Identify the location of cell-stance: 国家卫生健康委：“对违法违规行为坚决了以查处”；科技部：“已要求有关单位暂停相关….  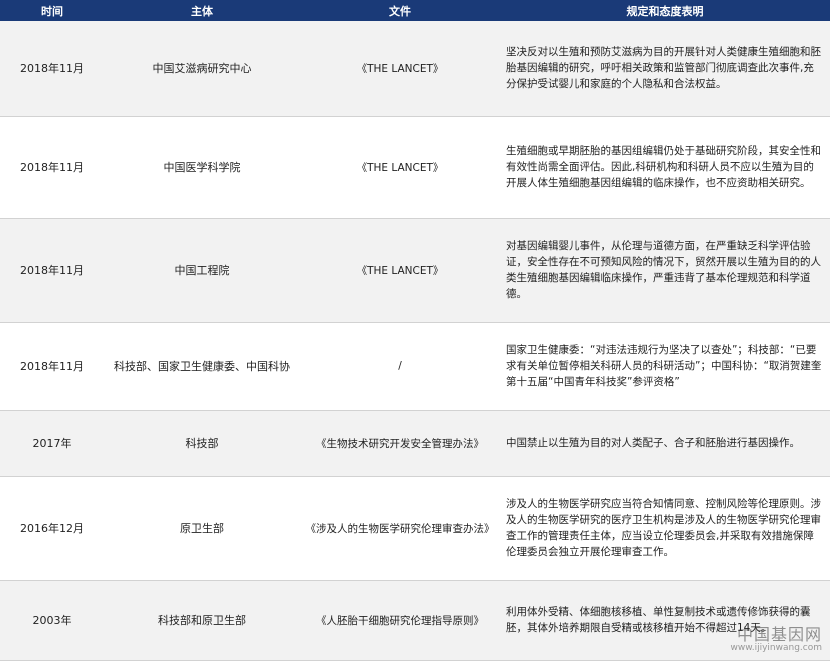
(665, 366).